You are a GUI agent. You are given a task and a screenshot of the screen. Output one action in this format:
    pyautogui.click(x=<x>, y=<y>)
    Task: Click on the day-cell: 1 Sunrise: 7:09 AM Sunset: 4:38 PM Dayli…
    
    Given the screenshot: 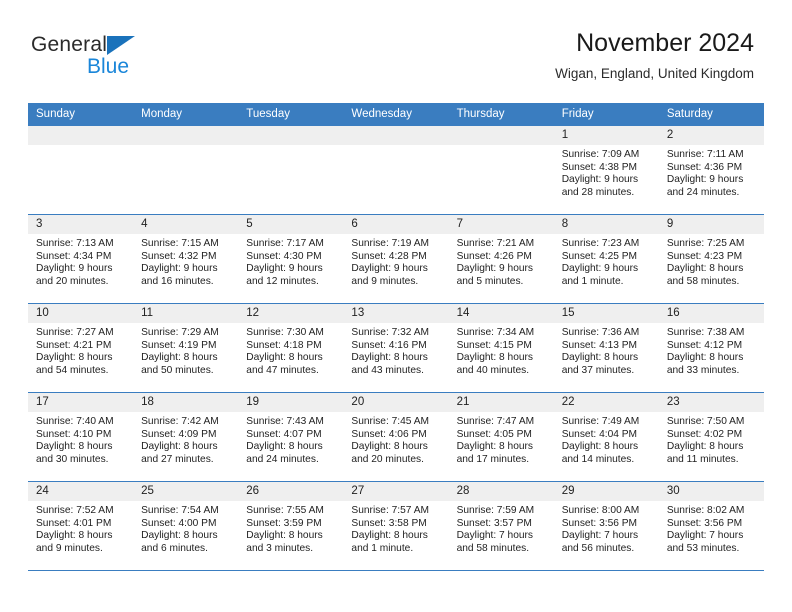 What is the action you would take?
    pyautogui.click(x=606, y=170)
    